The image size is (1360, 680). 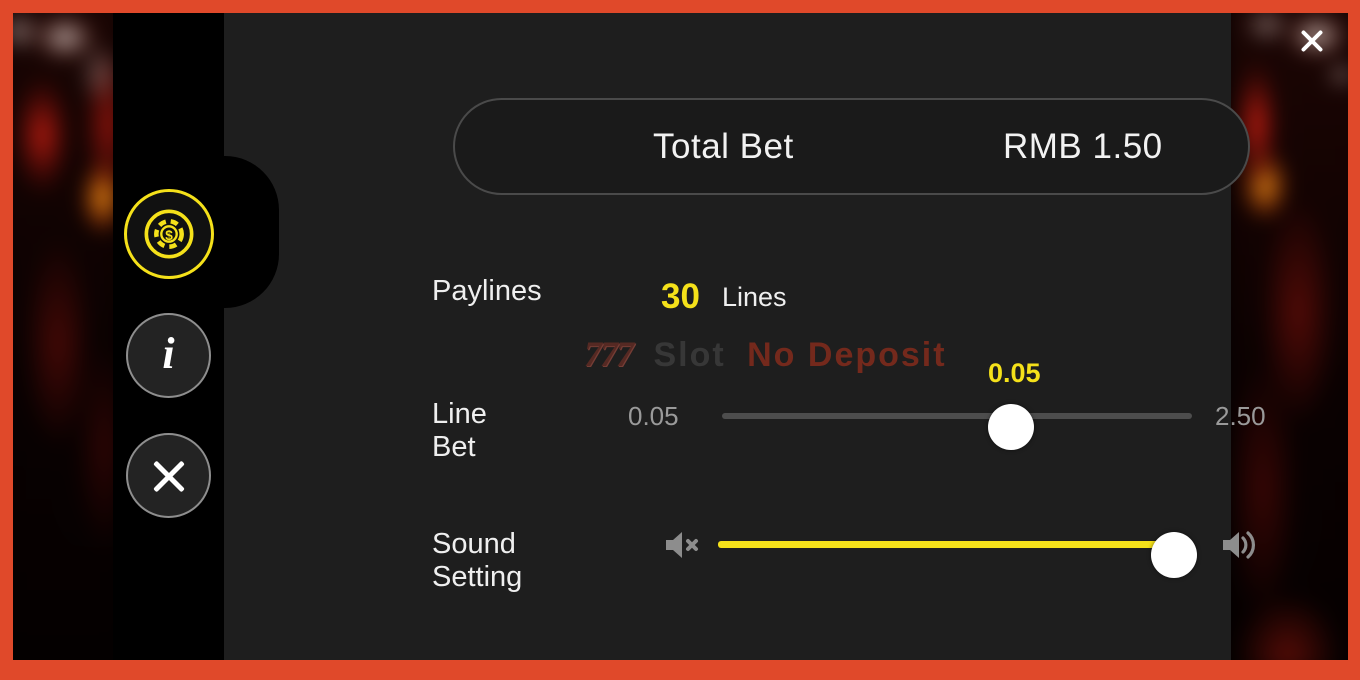 What do you see at coordinates (1174, 555) in the screenshot?
I see `sound-slider-thumb` at bounding box center [1174, 555].